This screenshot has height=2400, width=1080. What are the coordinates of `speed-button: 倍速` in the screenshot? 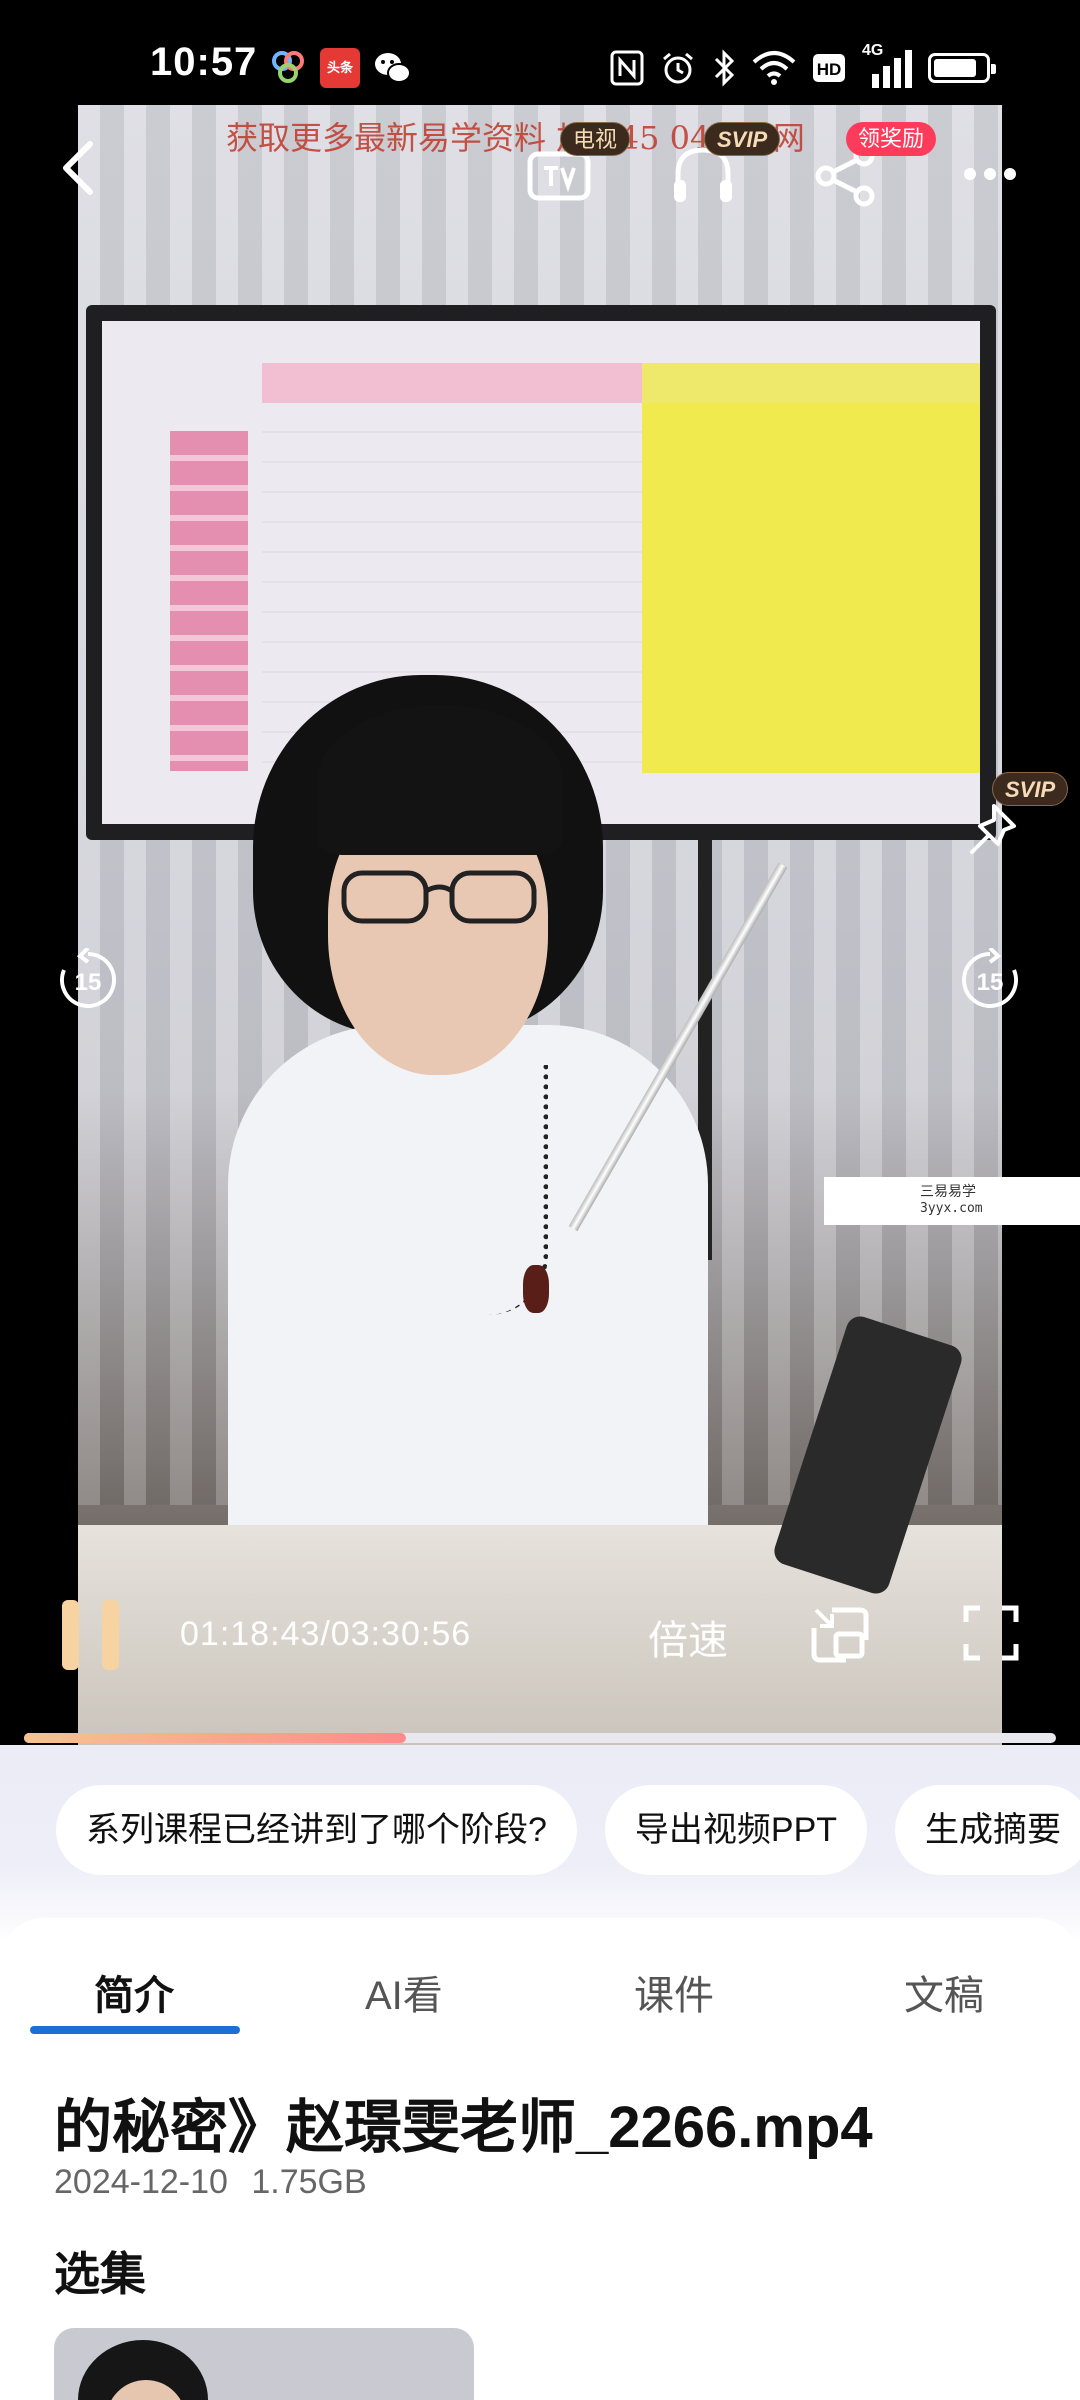 It's located at (688, 1637).